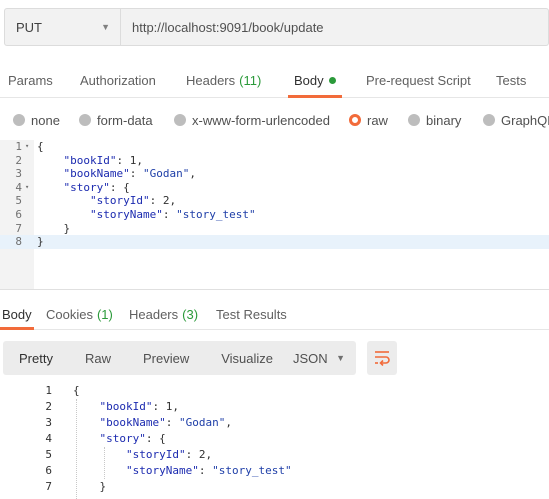  I want to click on tab-headers: Headers (11), so click(223, 80).